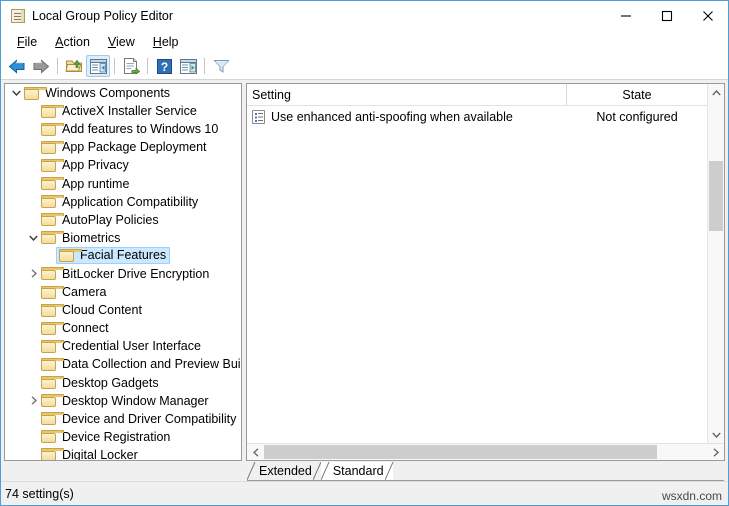  I want to click on help-button: ?, so click(164, 66).